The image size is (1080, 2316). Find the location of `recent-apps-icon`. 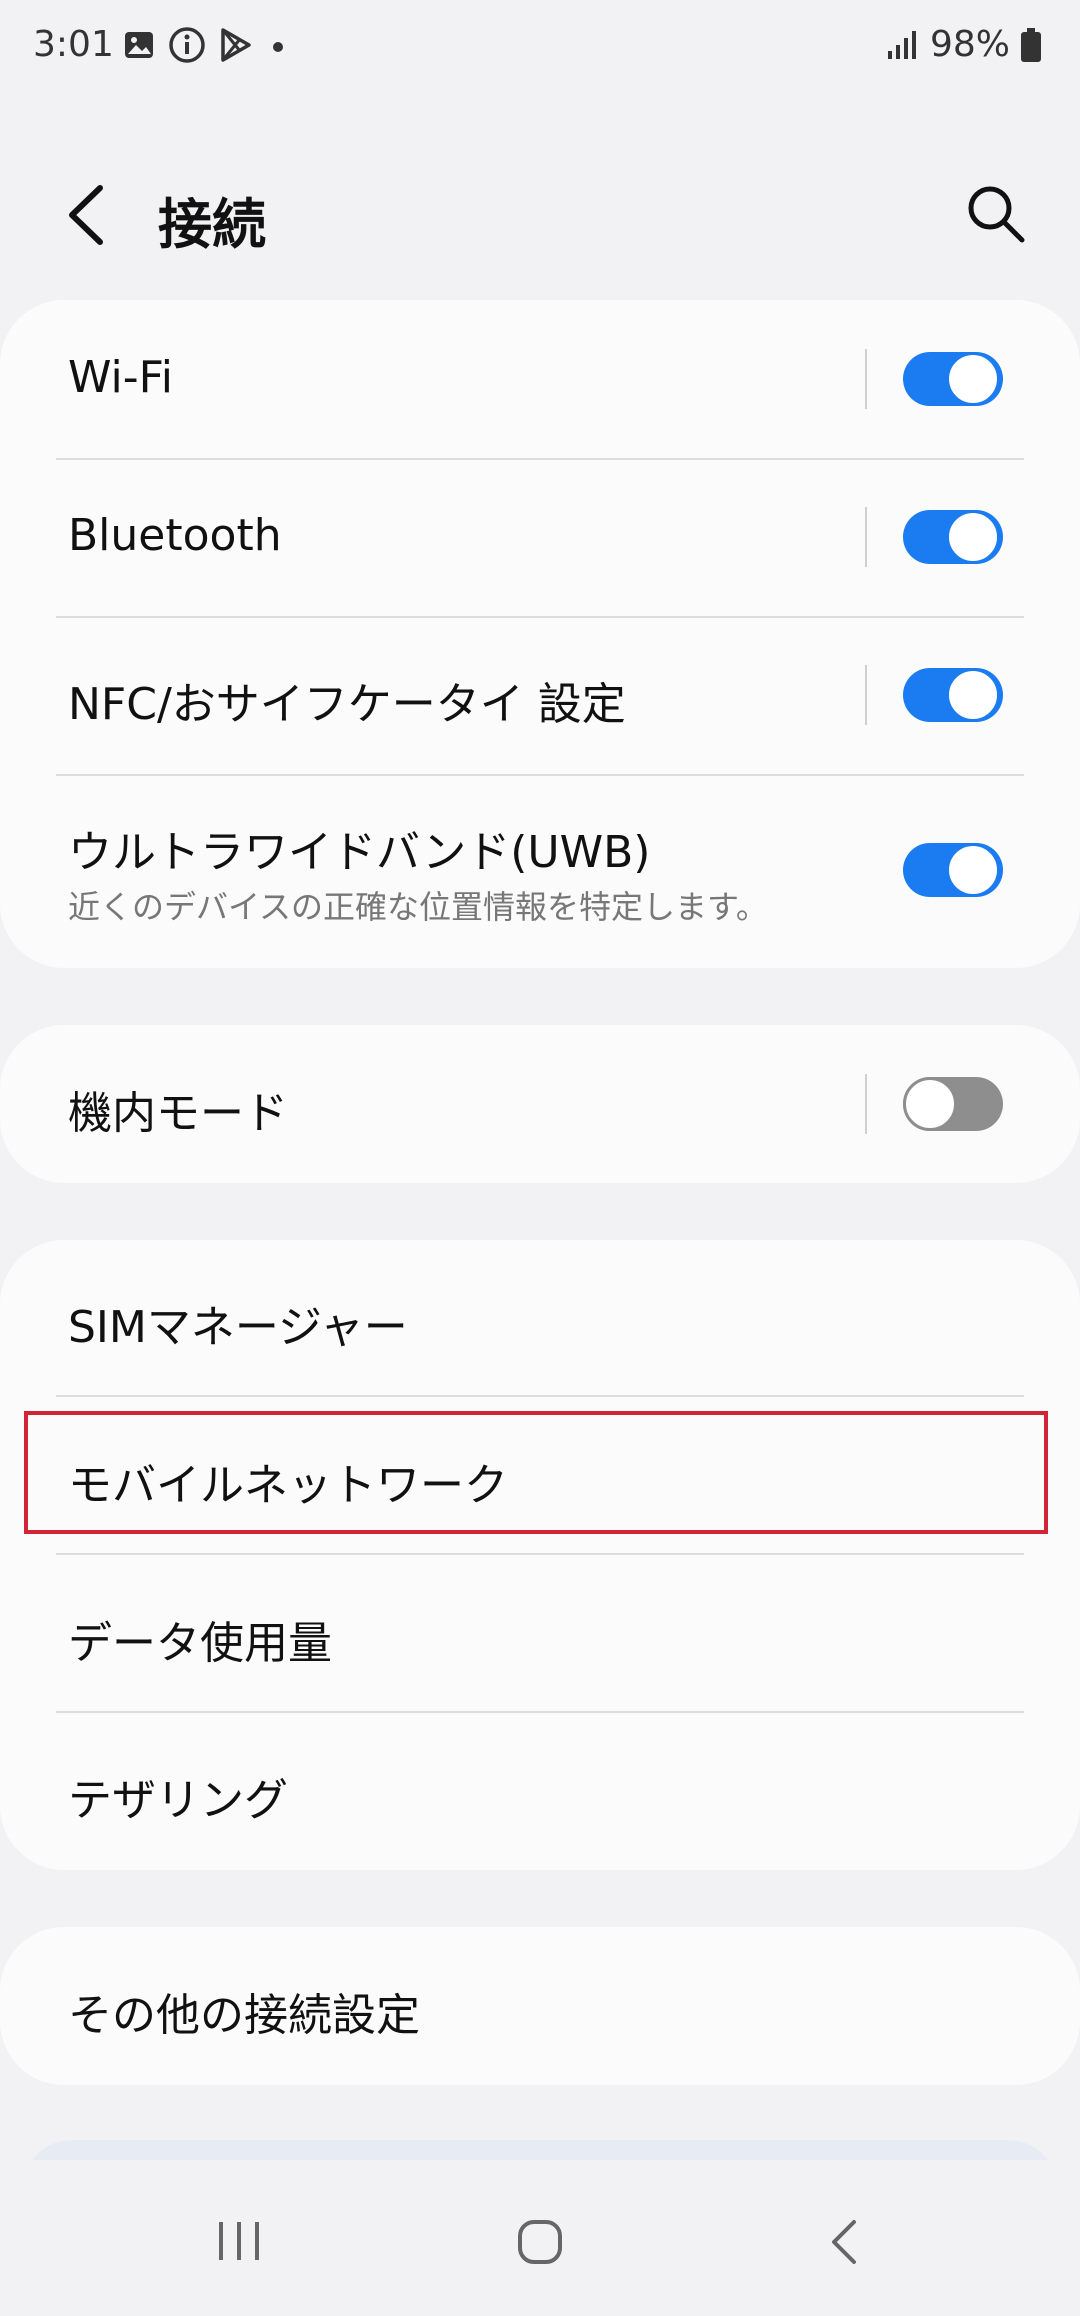

recent-apps-icon is located at coordinates (239, 2241).